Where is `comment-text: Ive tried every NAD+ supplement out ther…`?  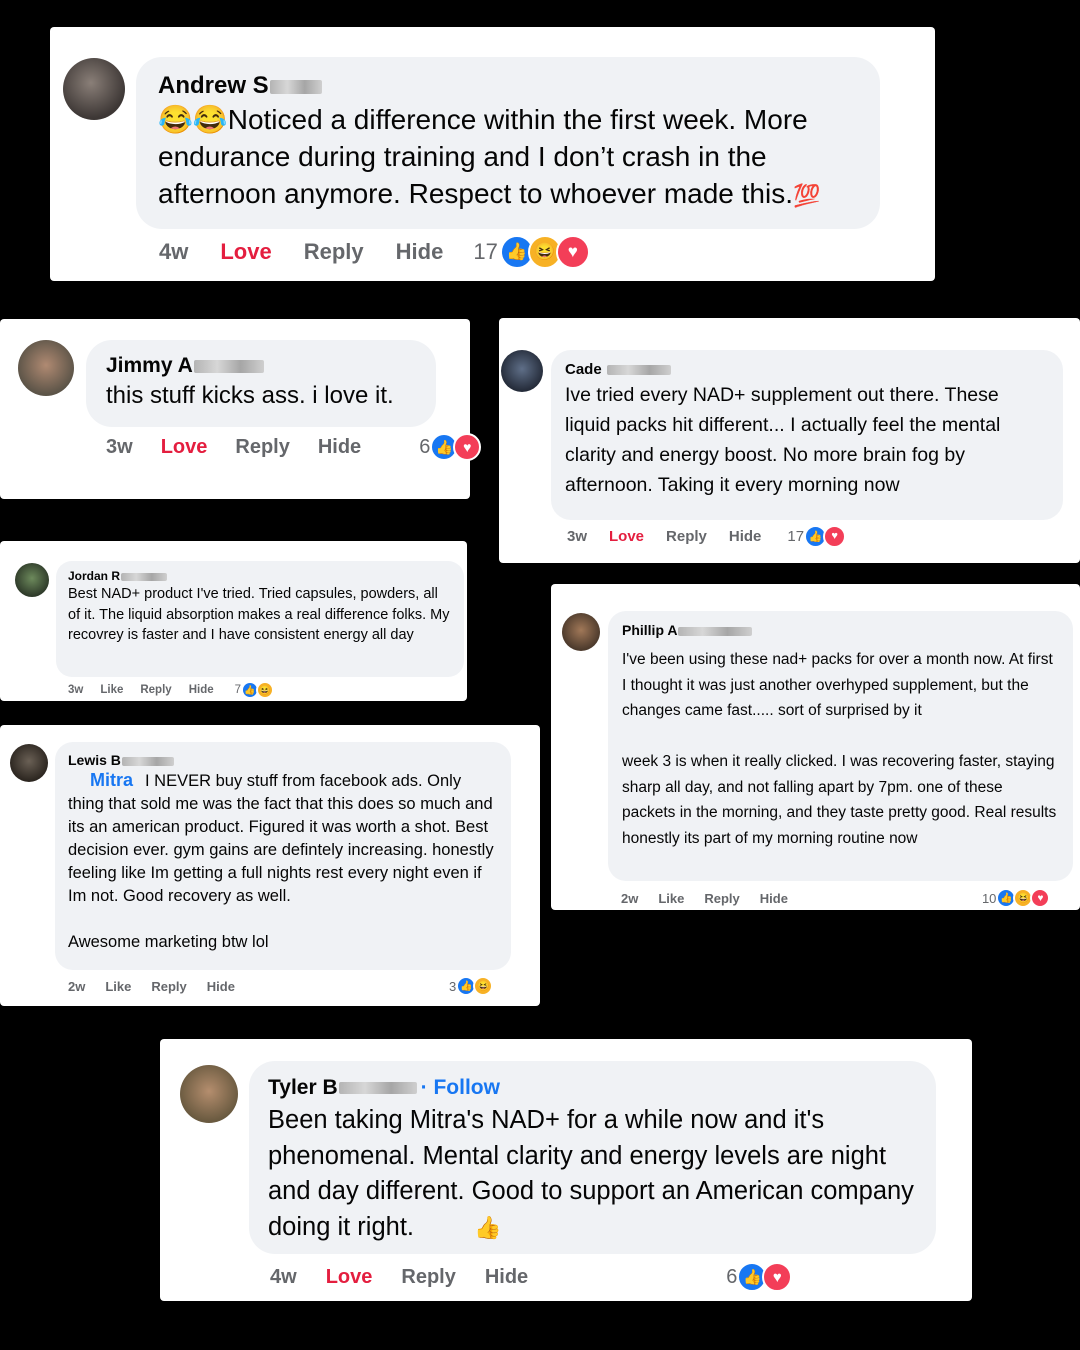 comment-text: Ive tried every NAD+ supplement out ther… is located at coordinates (783, 440).